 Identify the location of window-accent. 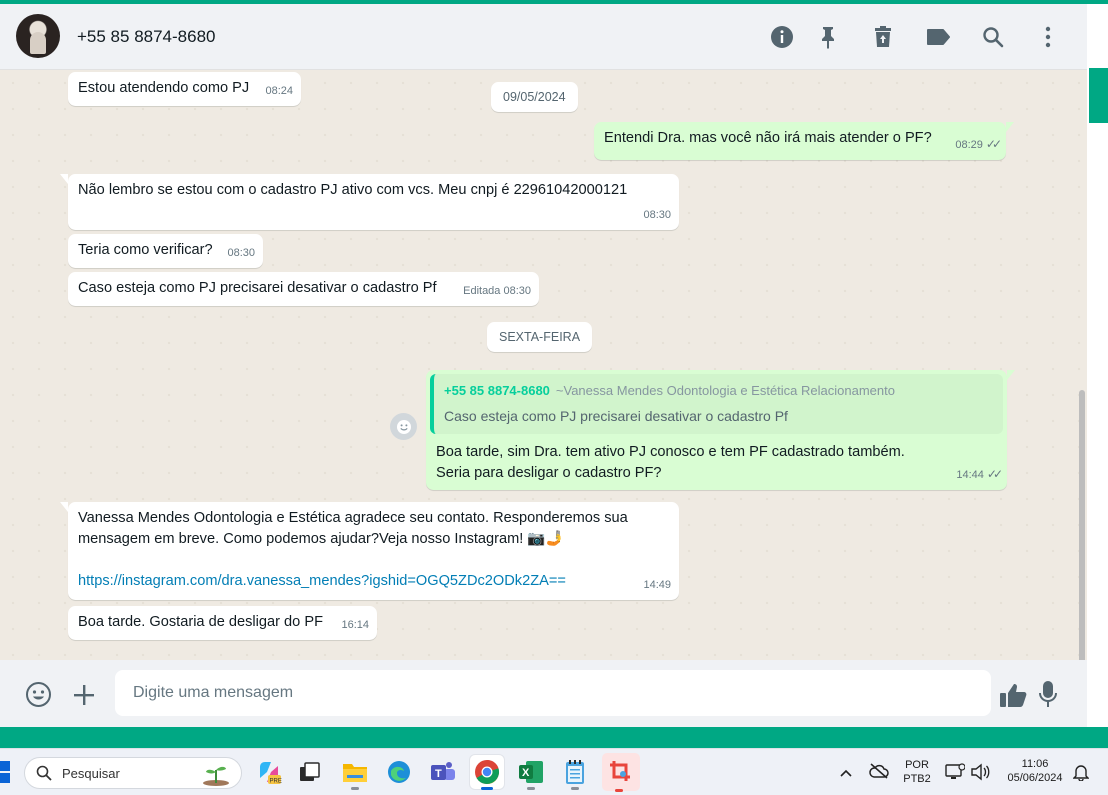
(1098, 95).